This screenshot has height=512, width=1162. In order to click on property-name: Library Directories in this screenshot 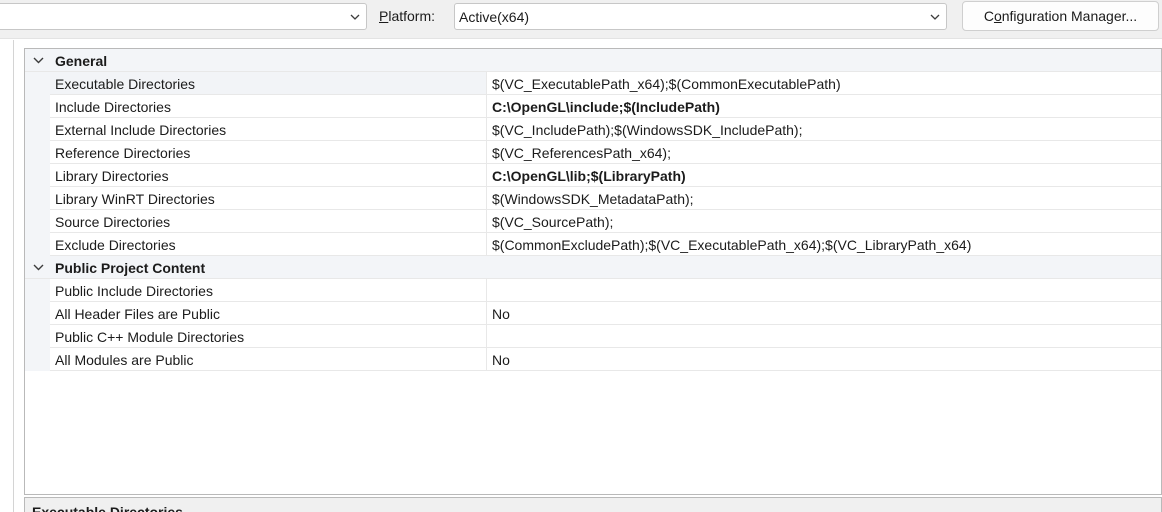, I will do `click(112, 176)`.